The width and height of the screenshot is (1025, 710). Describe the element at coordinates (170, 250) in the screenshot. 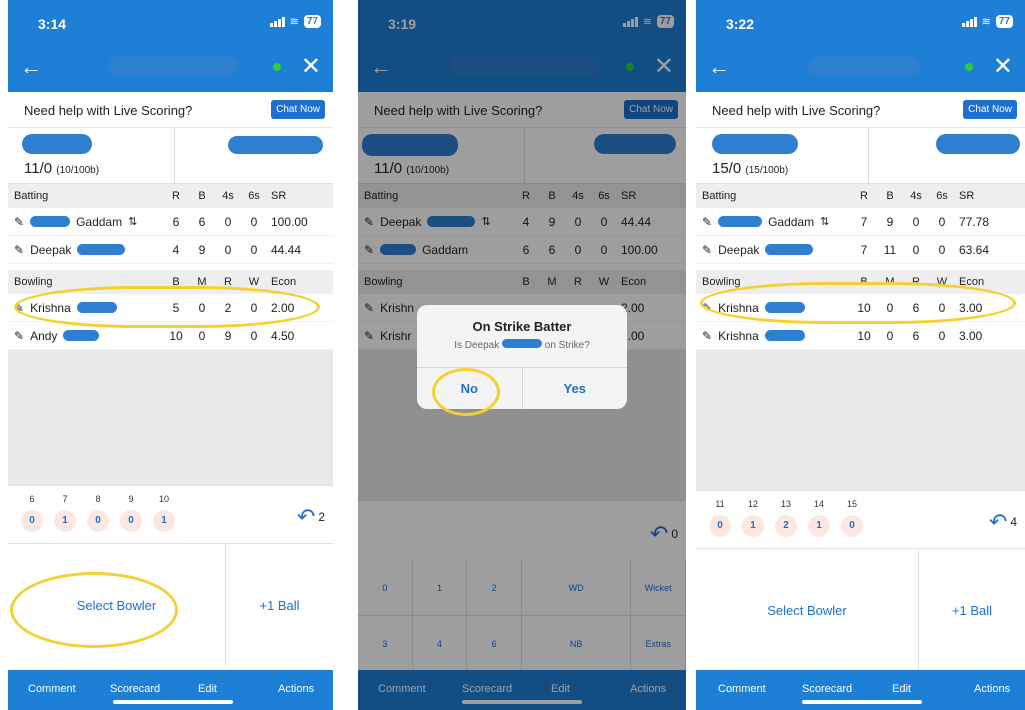

I see `batter-row: ✎ Deepak 4 9 0 0 44.44` at that location.